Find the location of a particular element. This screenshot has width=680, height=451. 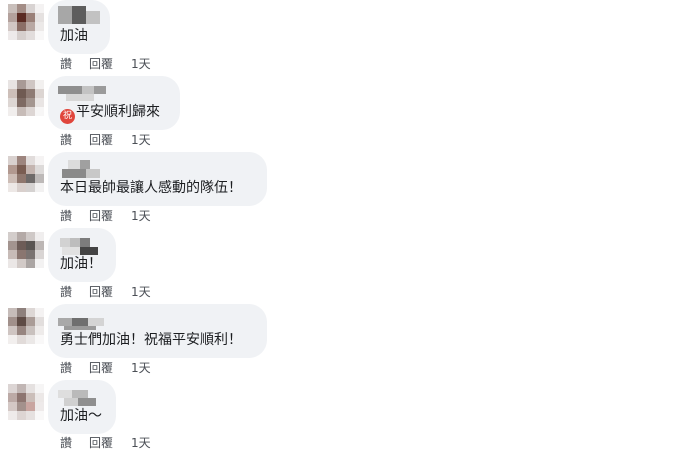

comment-bubble: 本日最帥最讓人感動的隊伍！ is located at coordinates (157, 179).